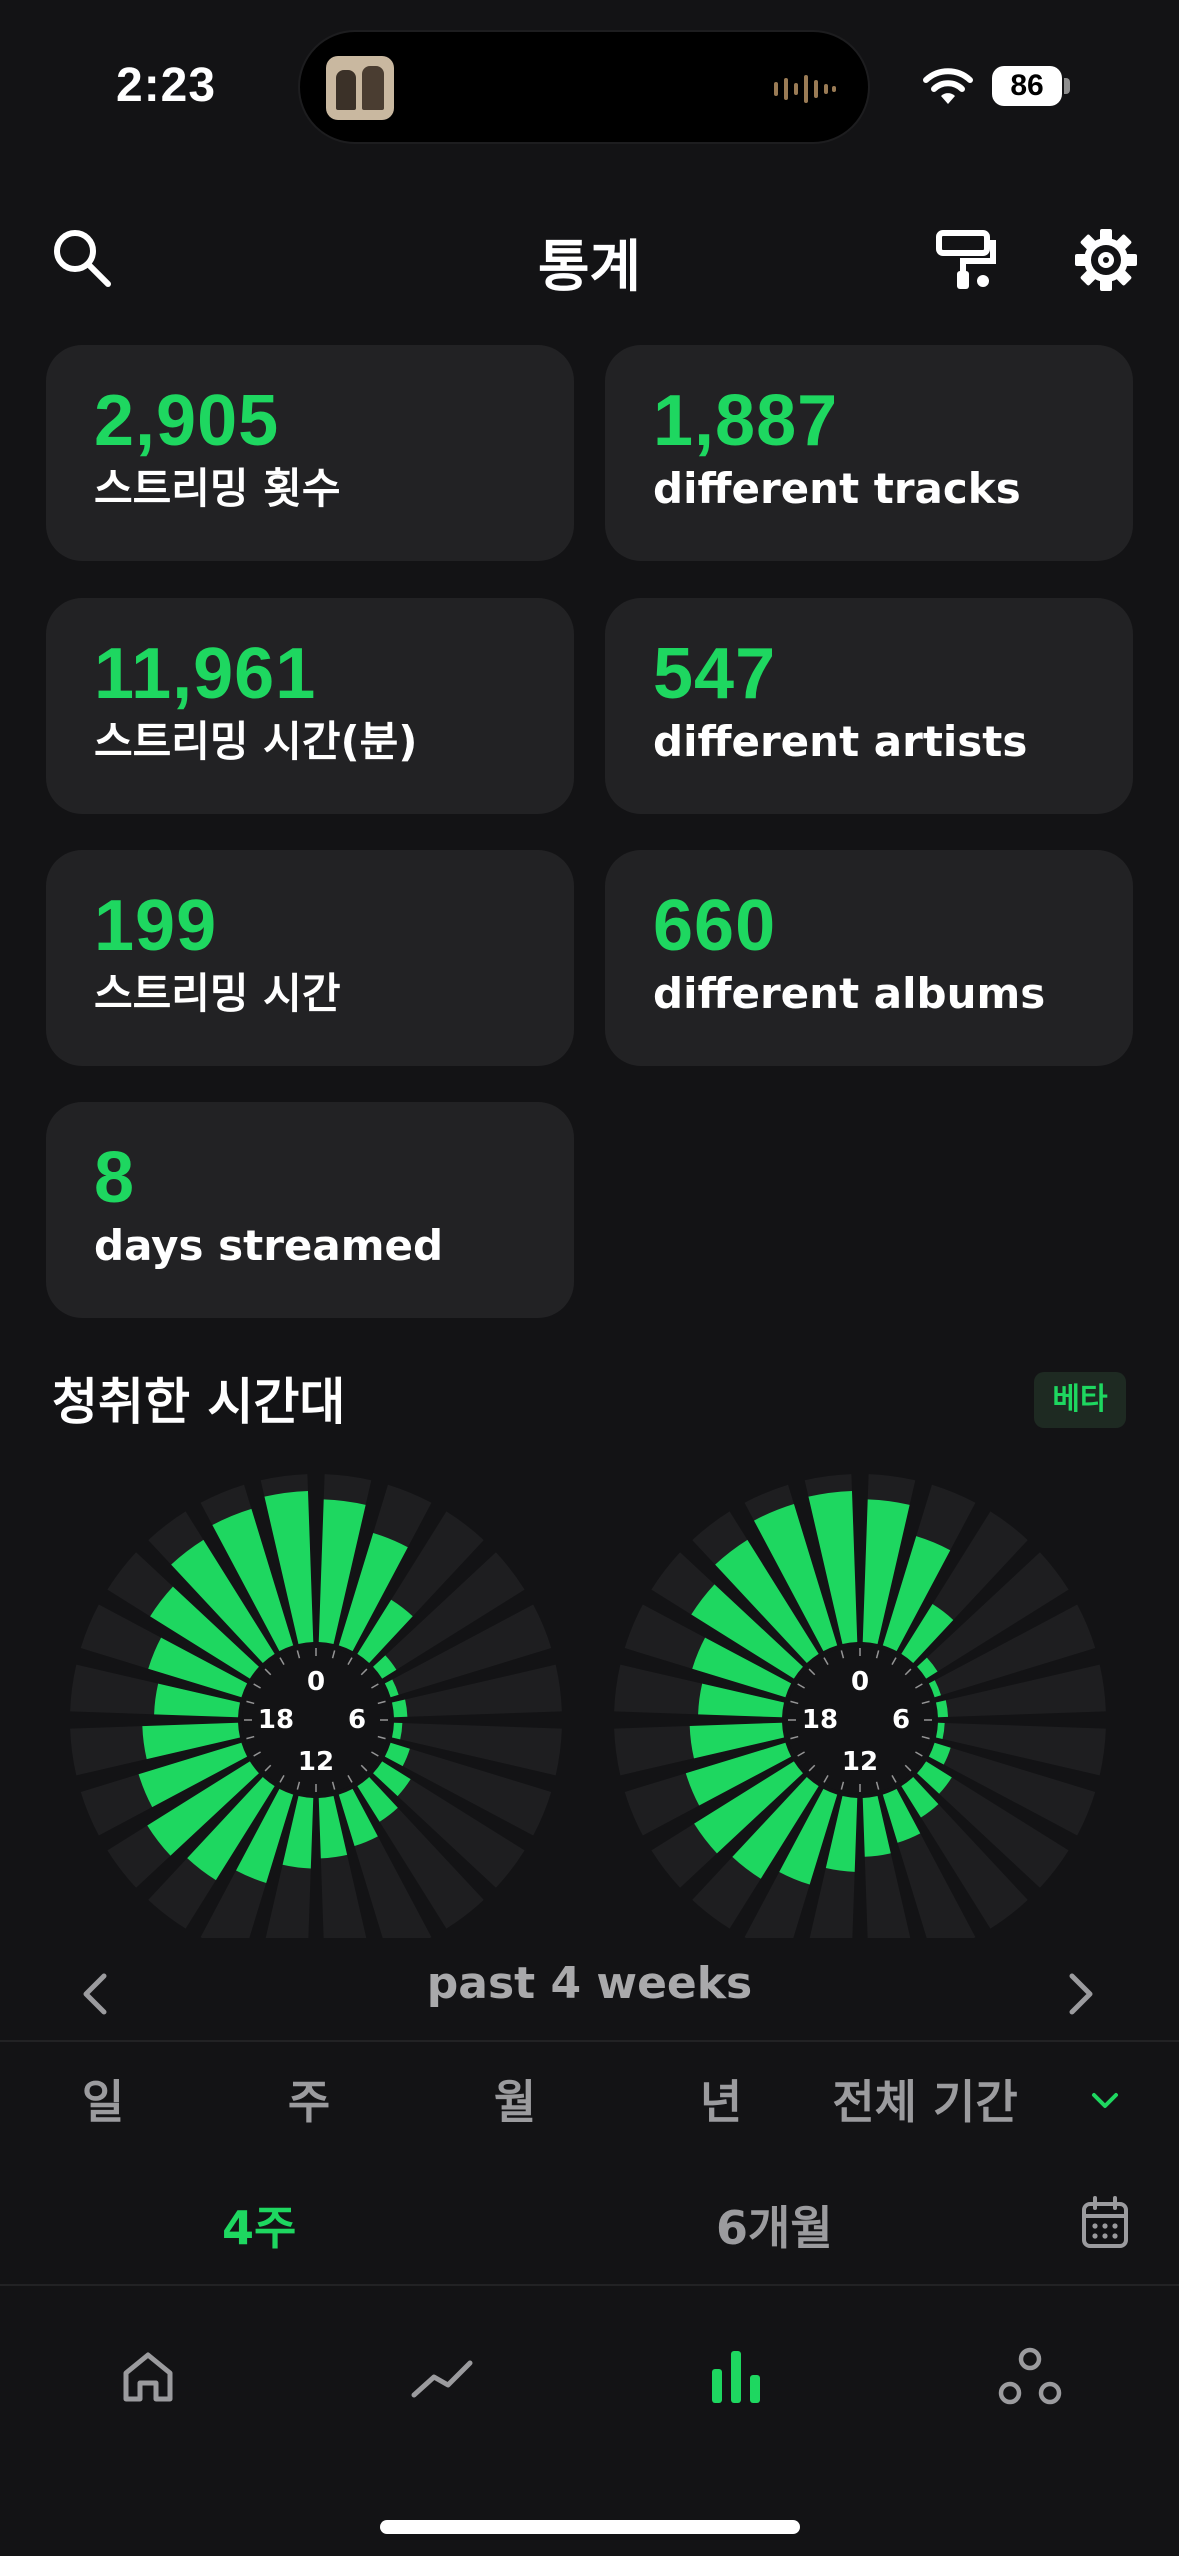  Describe the element at coordinates (256, 741) in the screenshot. I see `stat-label: 스트리밍 시간(분)` at that location.